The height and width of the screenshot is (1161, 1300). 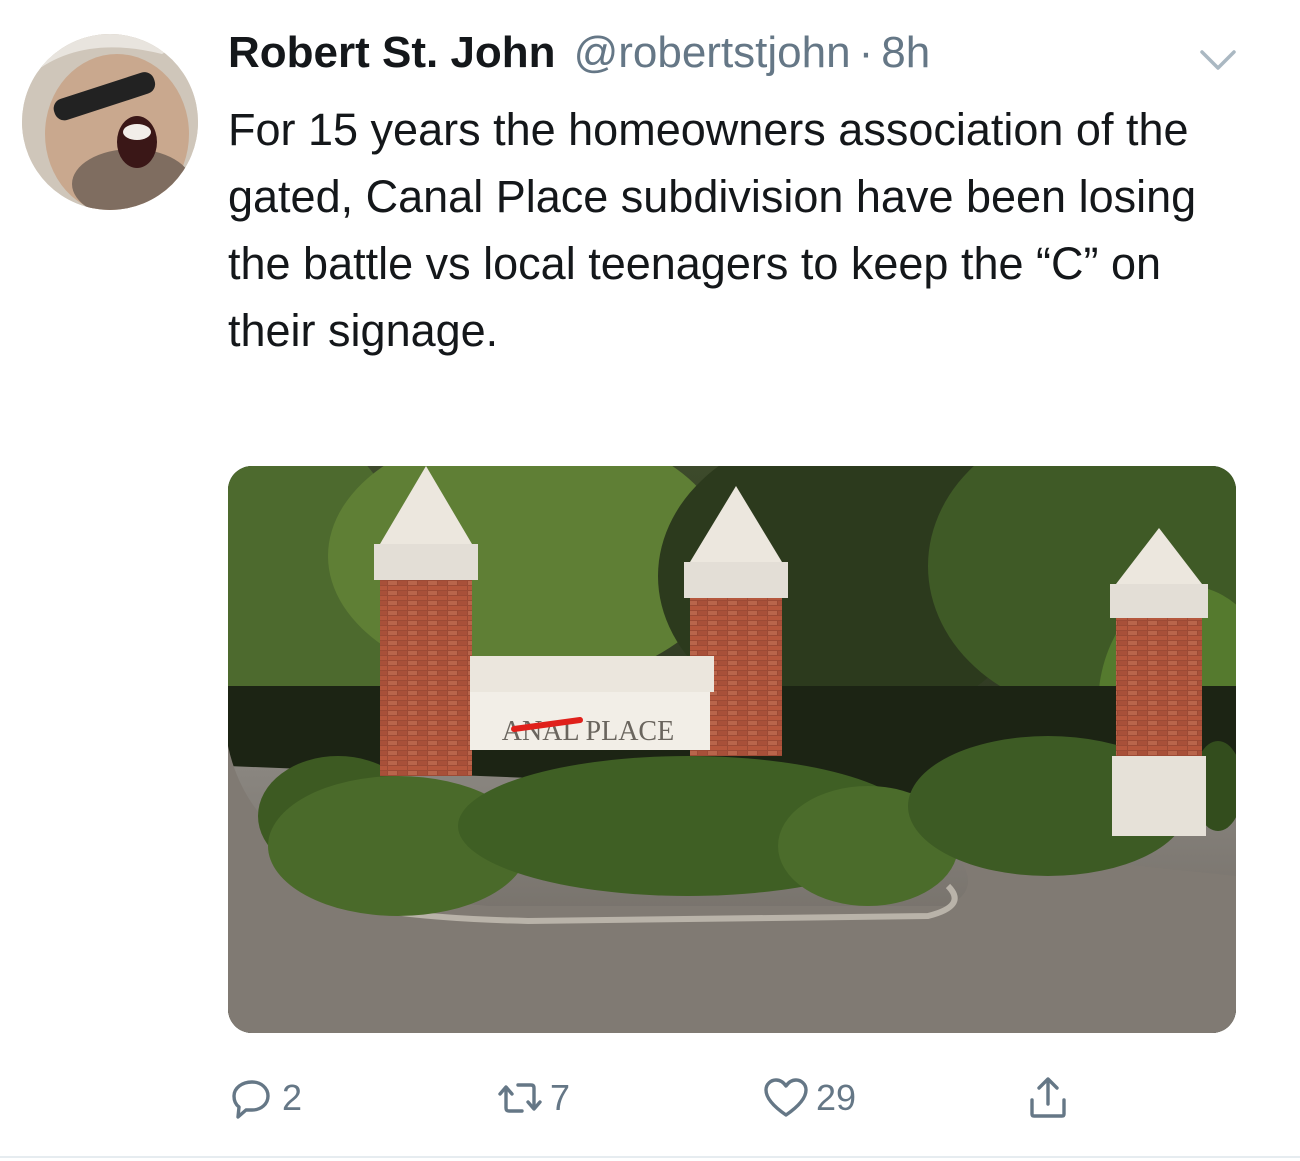 I want to click on author-handle: @robertstjohn, so click(x=712, y=53).